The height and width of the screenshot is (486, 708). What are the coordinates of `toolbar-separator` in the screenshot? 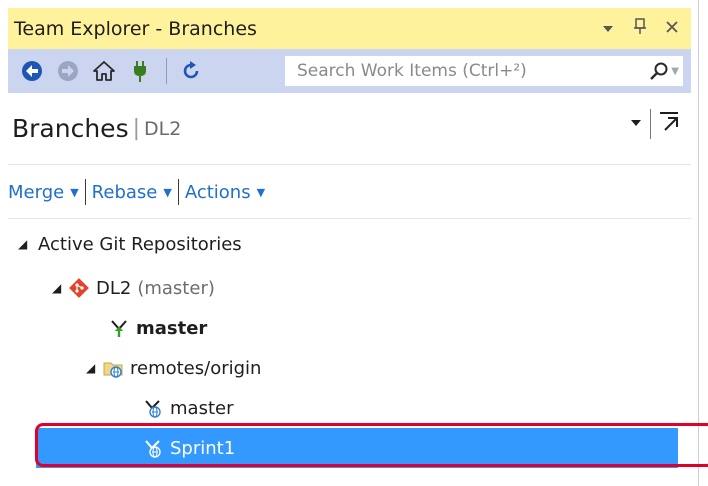 It's located at (166, 71).